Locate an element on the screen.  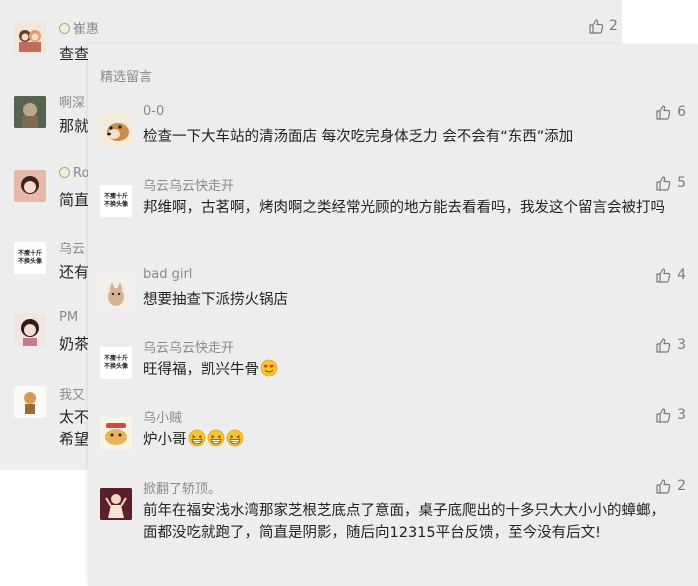
like-count: 5 is located at coordinates (681, 183).